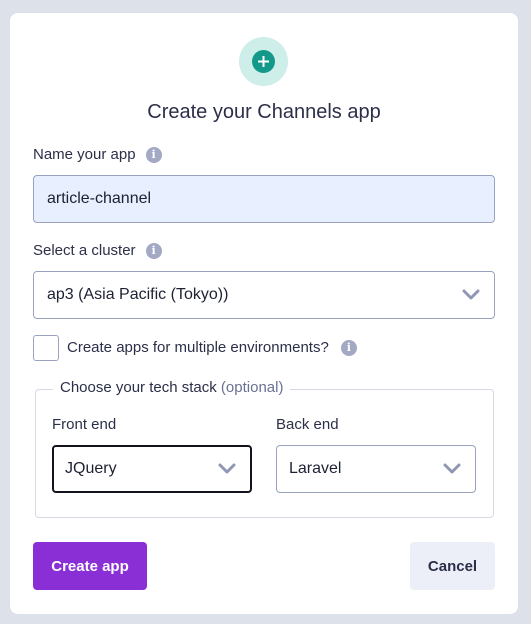 The image size is (531, 624). What do you see at coordinates (452, 566) in the screenshot?
I see `cancel-button: Cancel` at bounding box center [452, 566].